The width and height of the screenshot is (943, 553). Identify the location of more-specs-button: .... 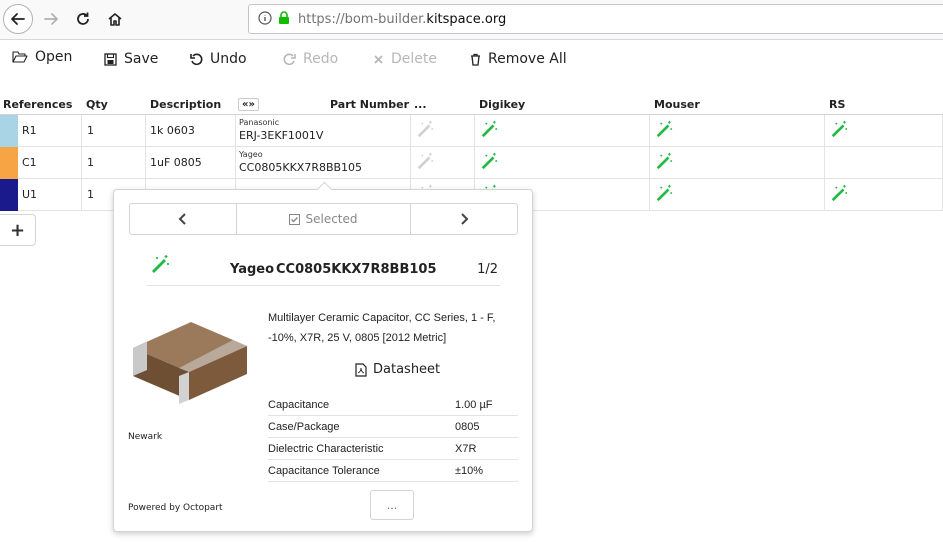
(392, 505).